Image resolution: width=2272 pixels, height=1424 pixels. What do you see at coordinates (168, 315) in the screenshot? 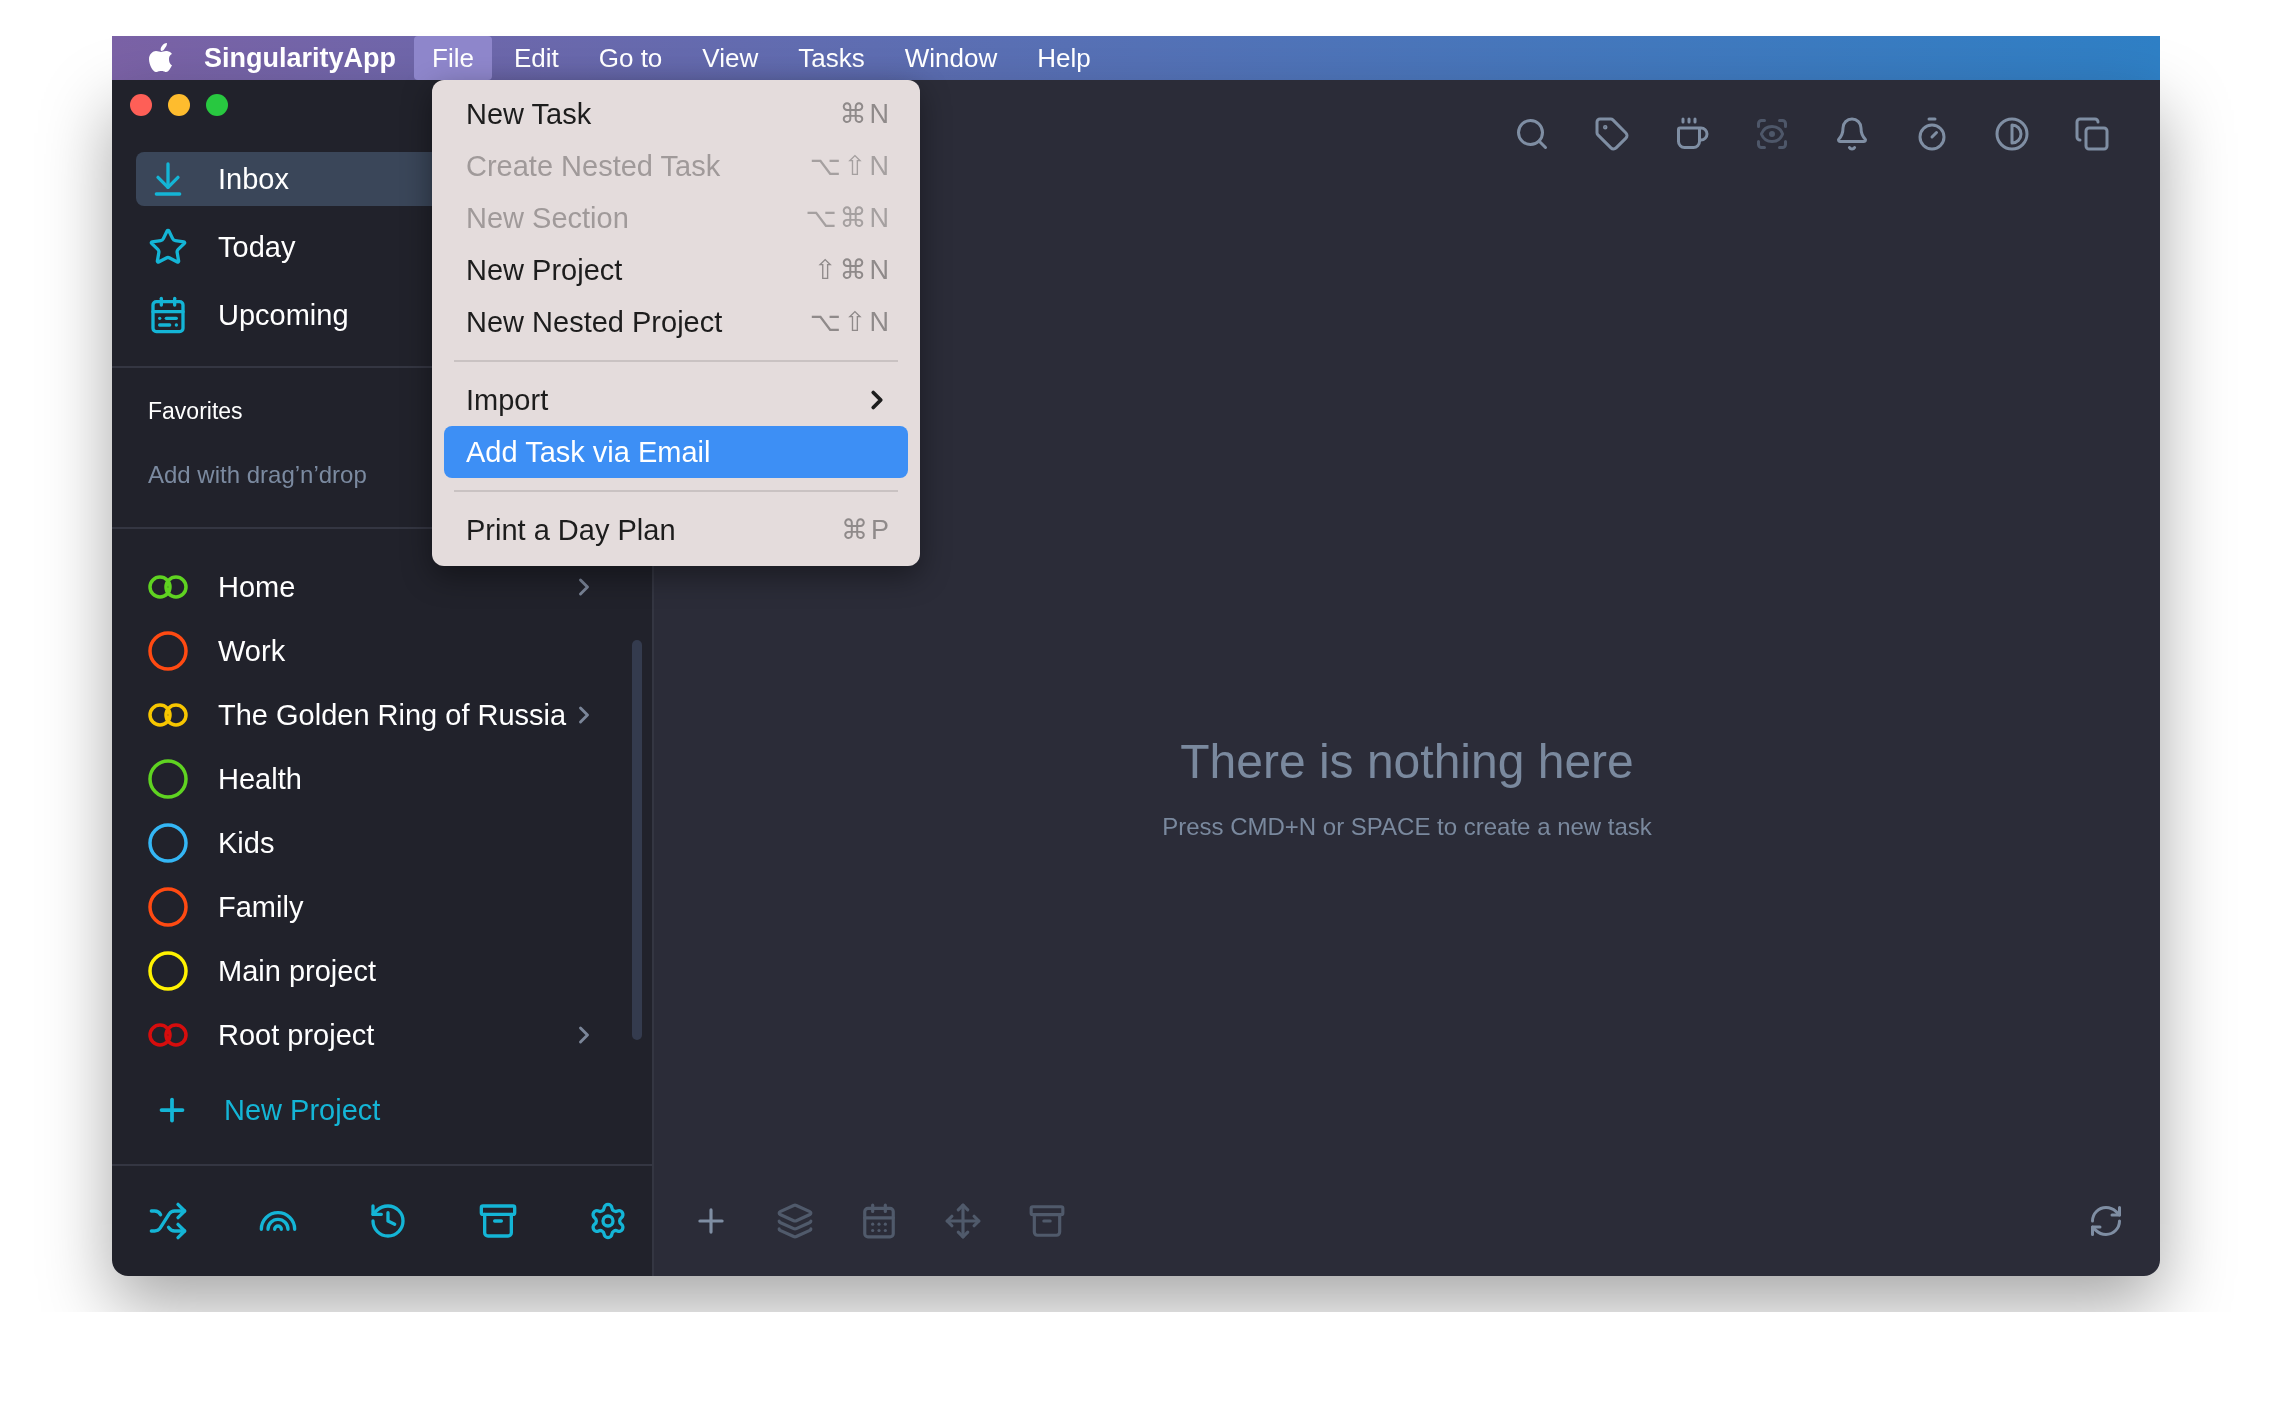
I see `calendar-icon` at bounding box center [168, 315].